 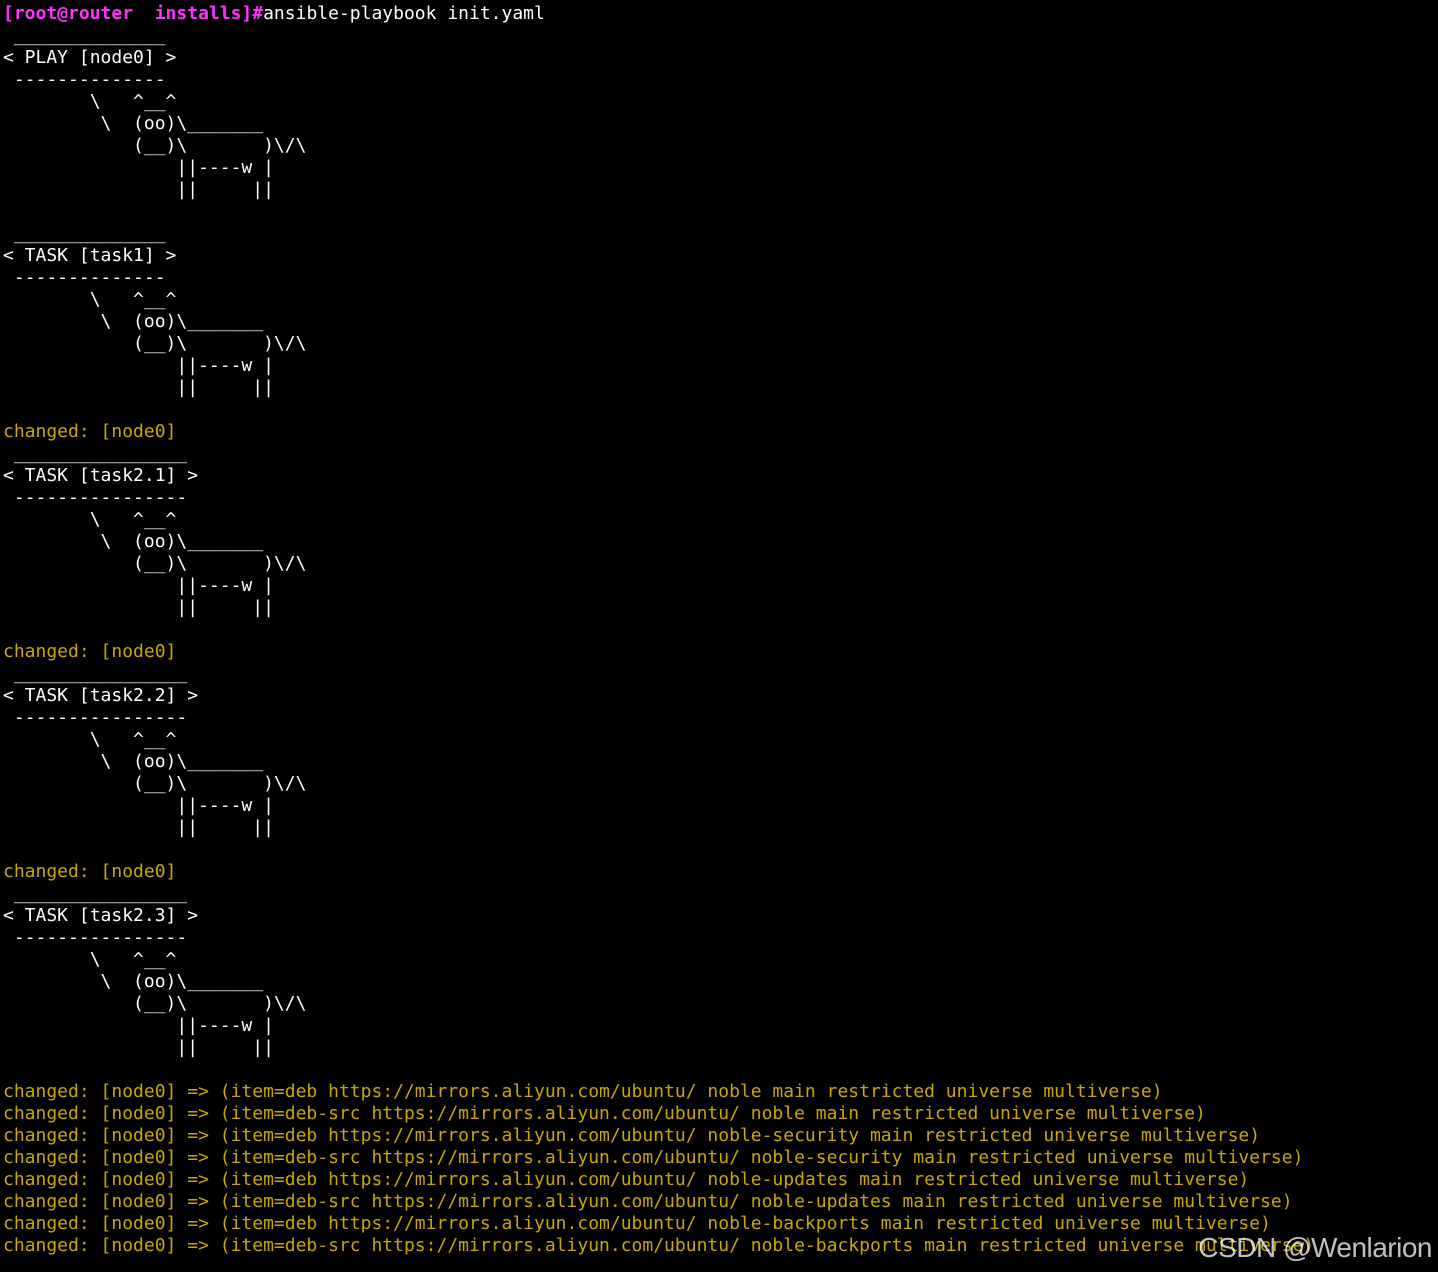 What do you see at coordinates (133, 13) in the screenshot?
I see `shell-prompt: [root@router installs]#` at bounding box center [133, 13].